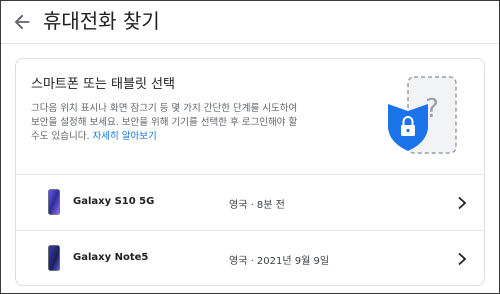  What do you see at coordinates (101, 21) in the screenshot?
I see `page-title: 휴대전화 찾기` at bounding box center [101, 21].